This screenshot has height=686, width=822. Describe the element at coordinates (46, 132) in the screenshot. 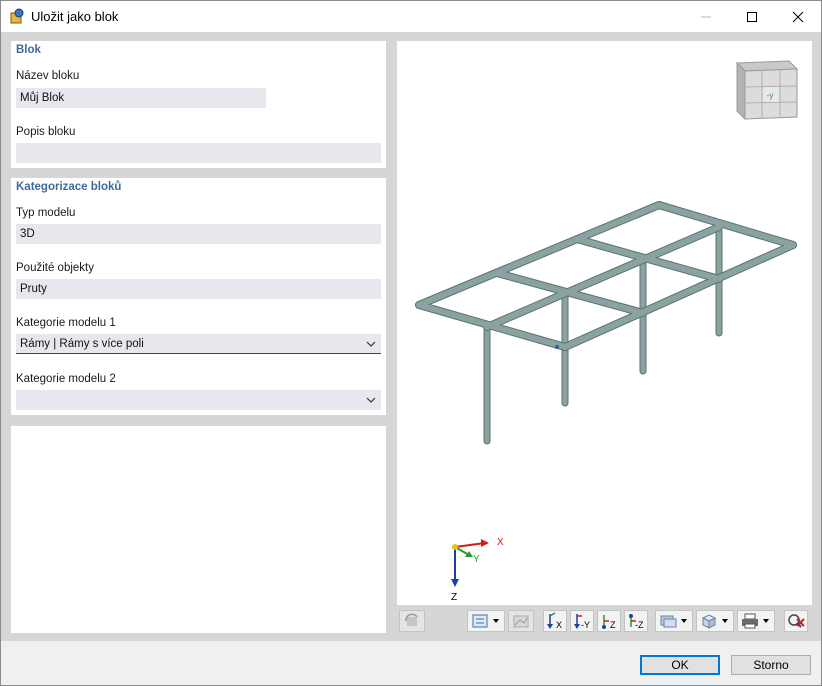

I see `block-description-label: Popis bloku` at that location.